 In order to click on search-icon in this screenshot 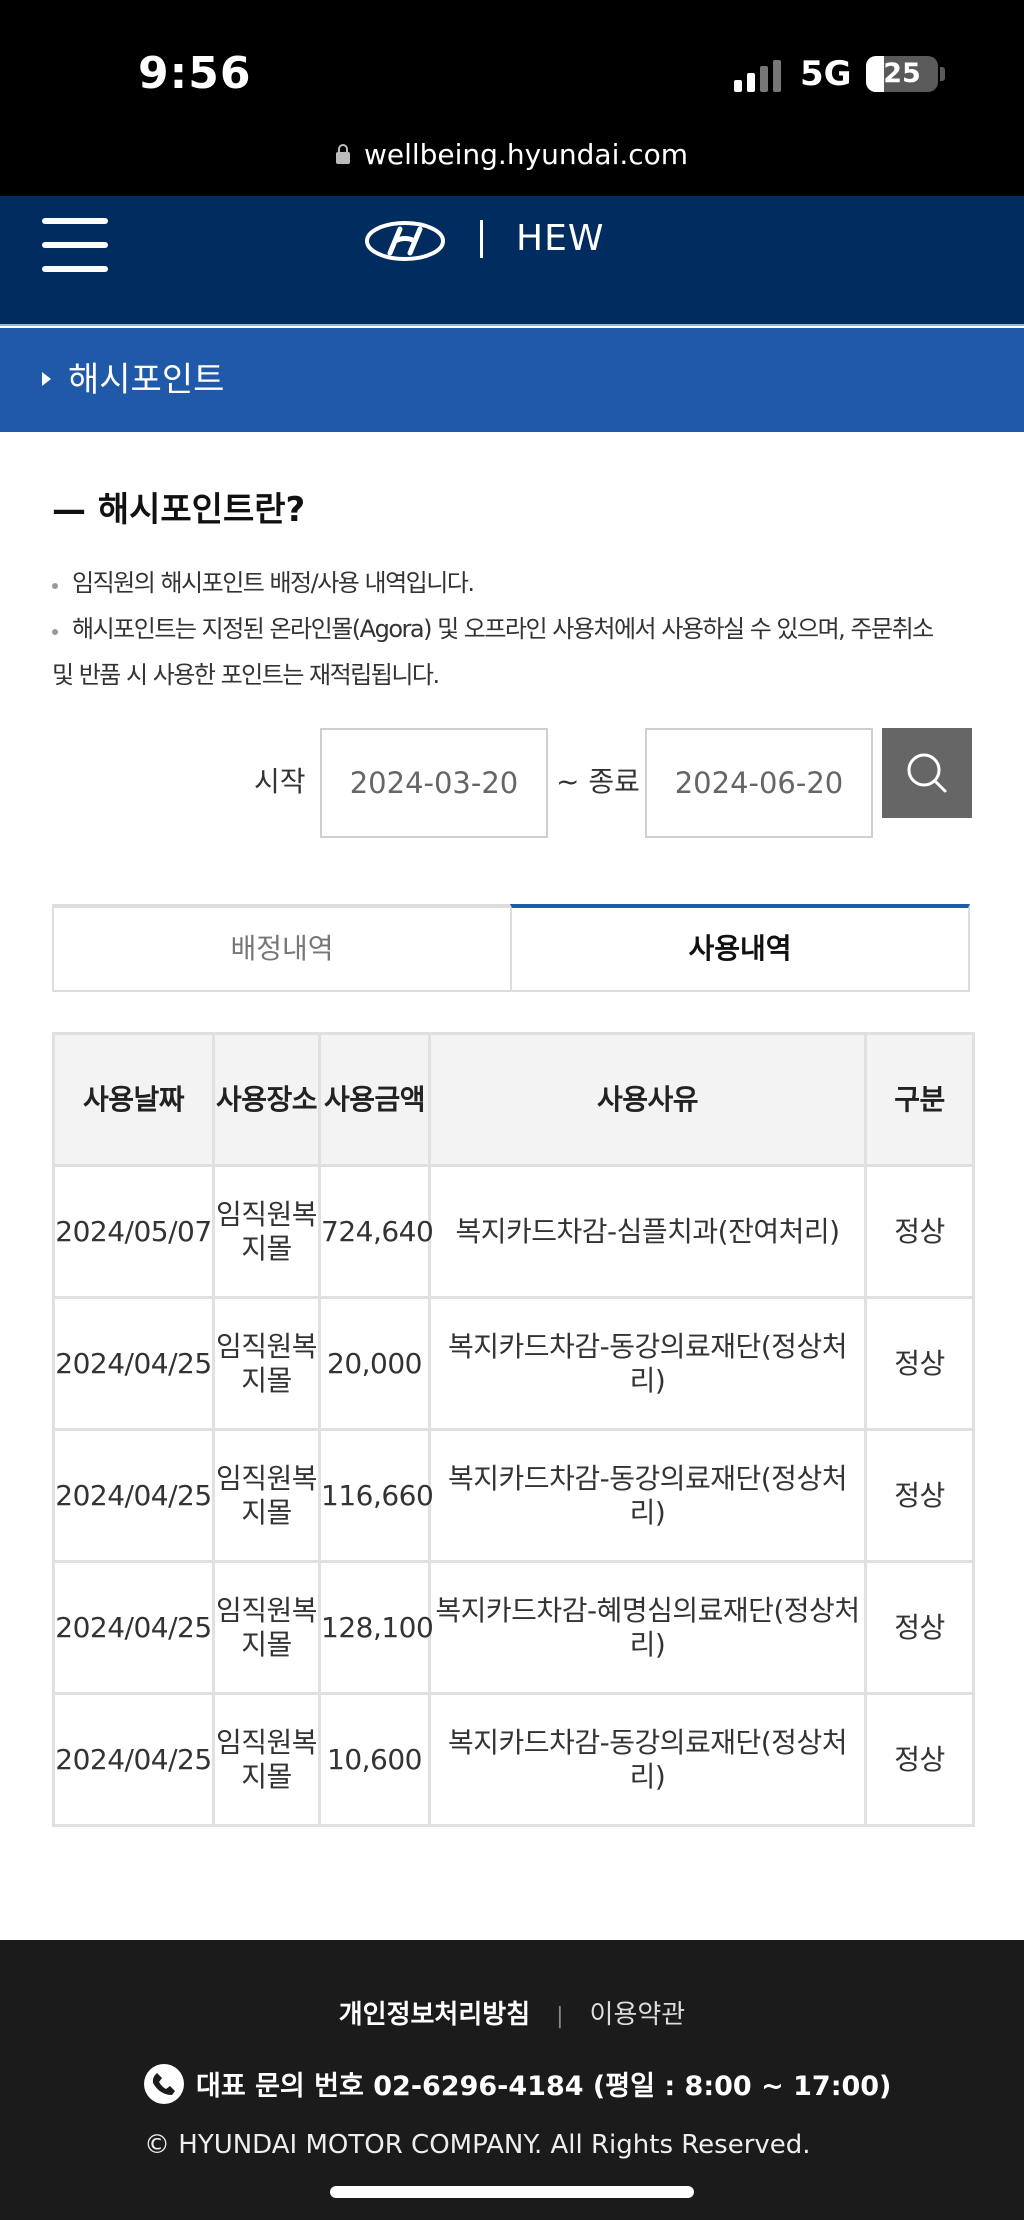, I will do `click(927, 773)`.